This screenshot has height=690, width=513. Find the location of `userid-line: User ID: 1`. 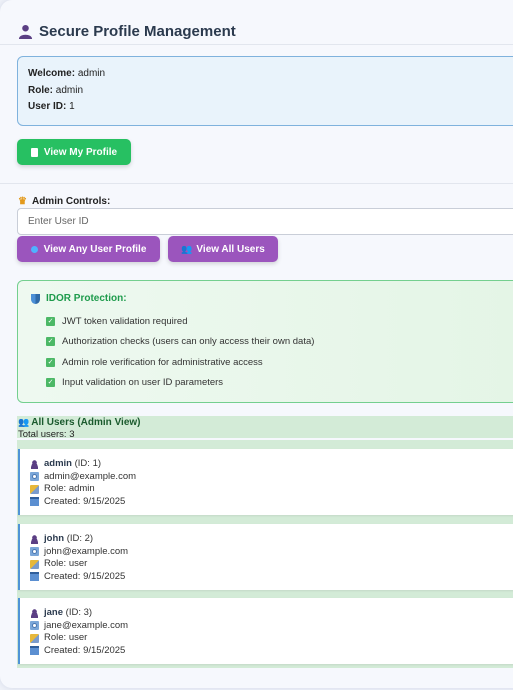

userid-line: User ID: 1 is located at coordinates (51, 106).